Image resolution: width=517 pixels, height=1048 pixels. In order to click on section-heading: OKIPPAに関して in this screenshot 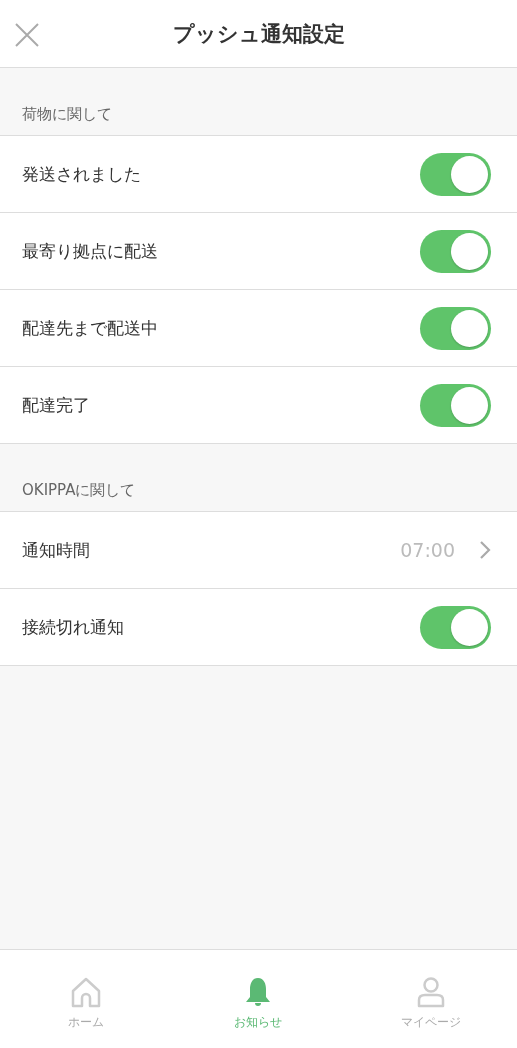, I will do `click(79, 490)`.